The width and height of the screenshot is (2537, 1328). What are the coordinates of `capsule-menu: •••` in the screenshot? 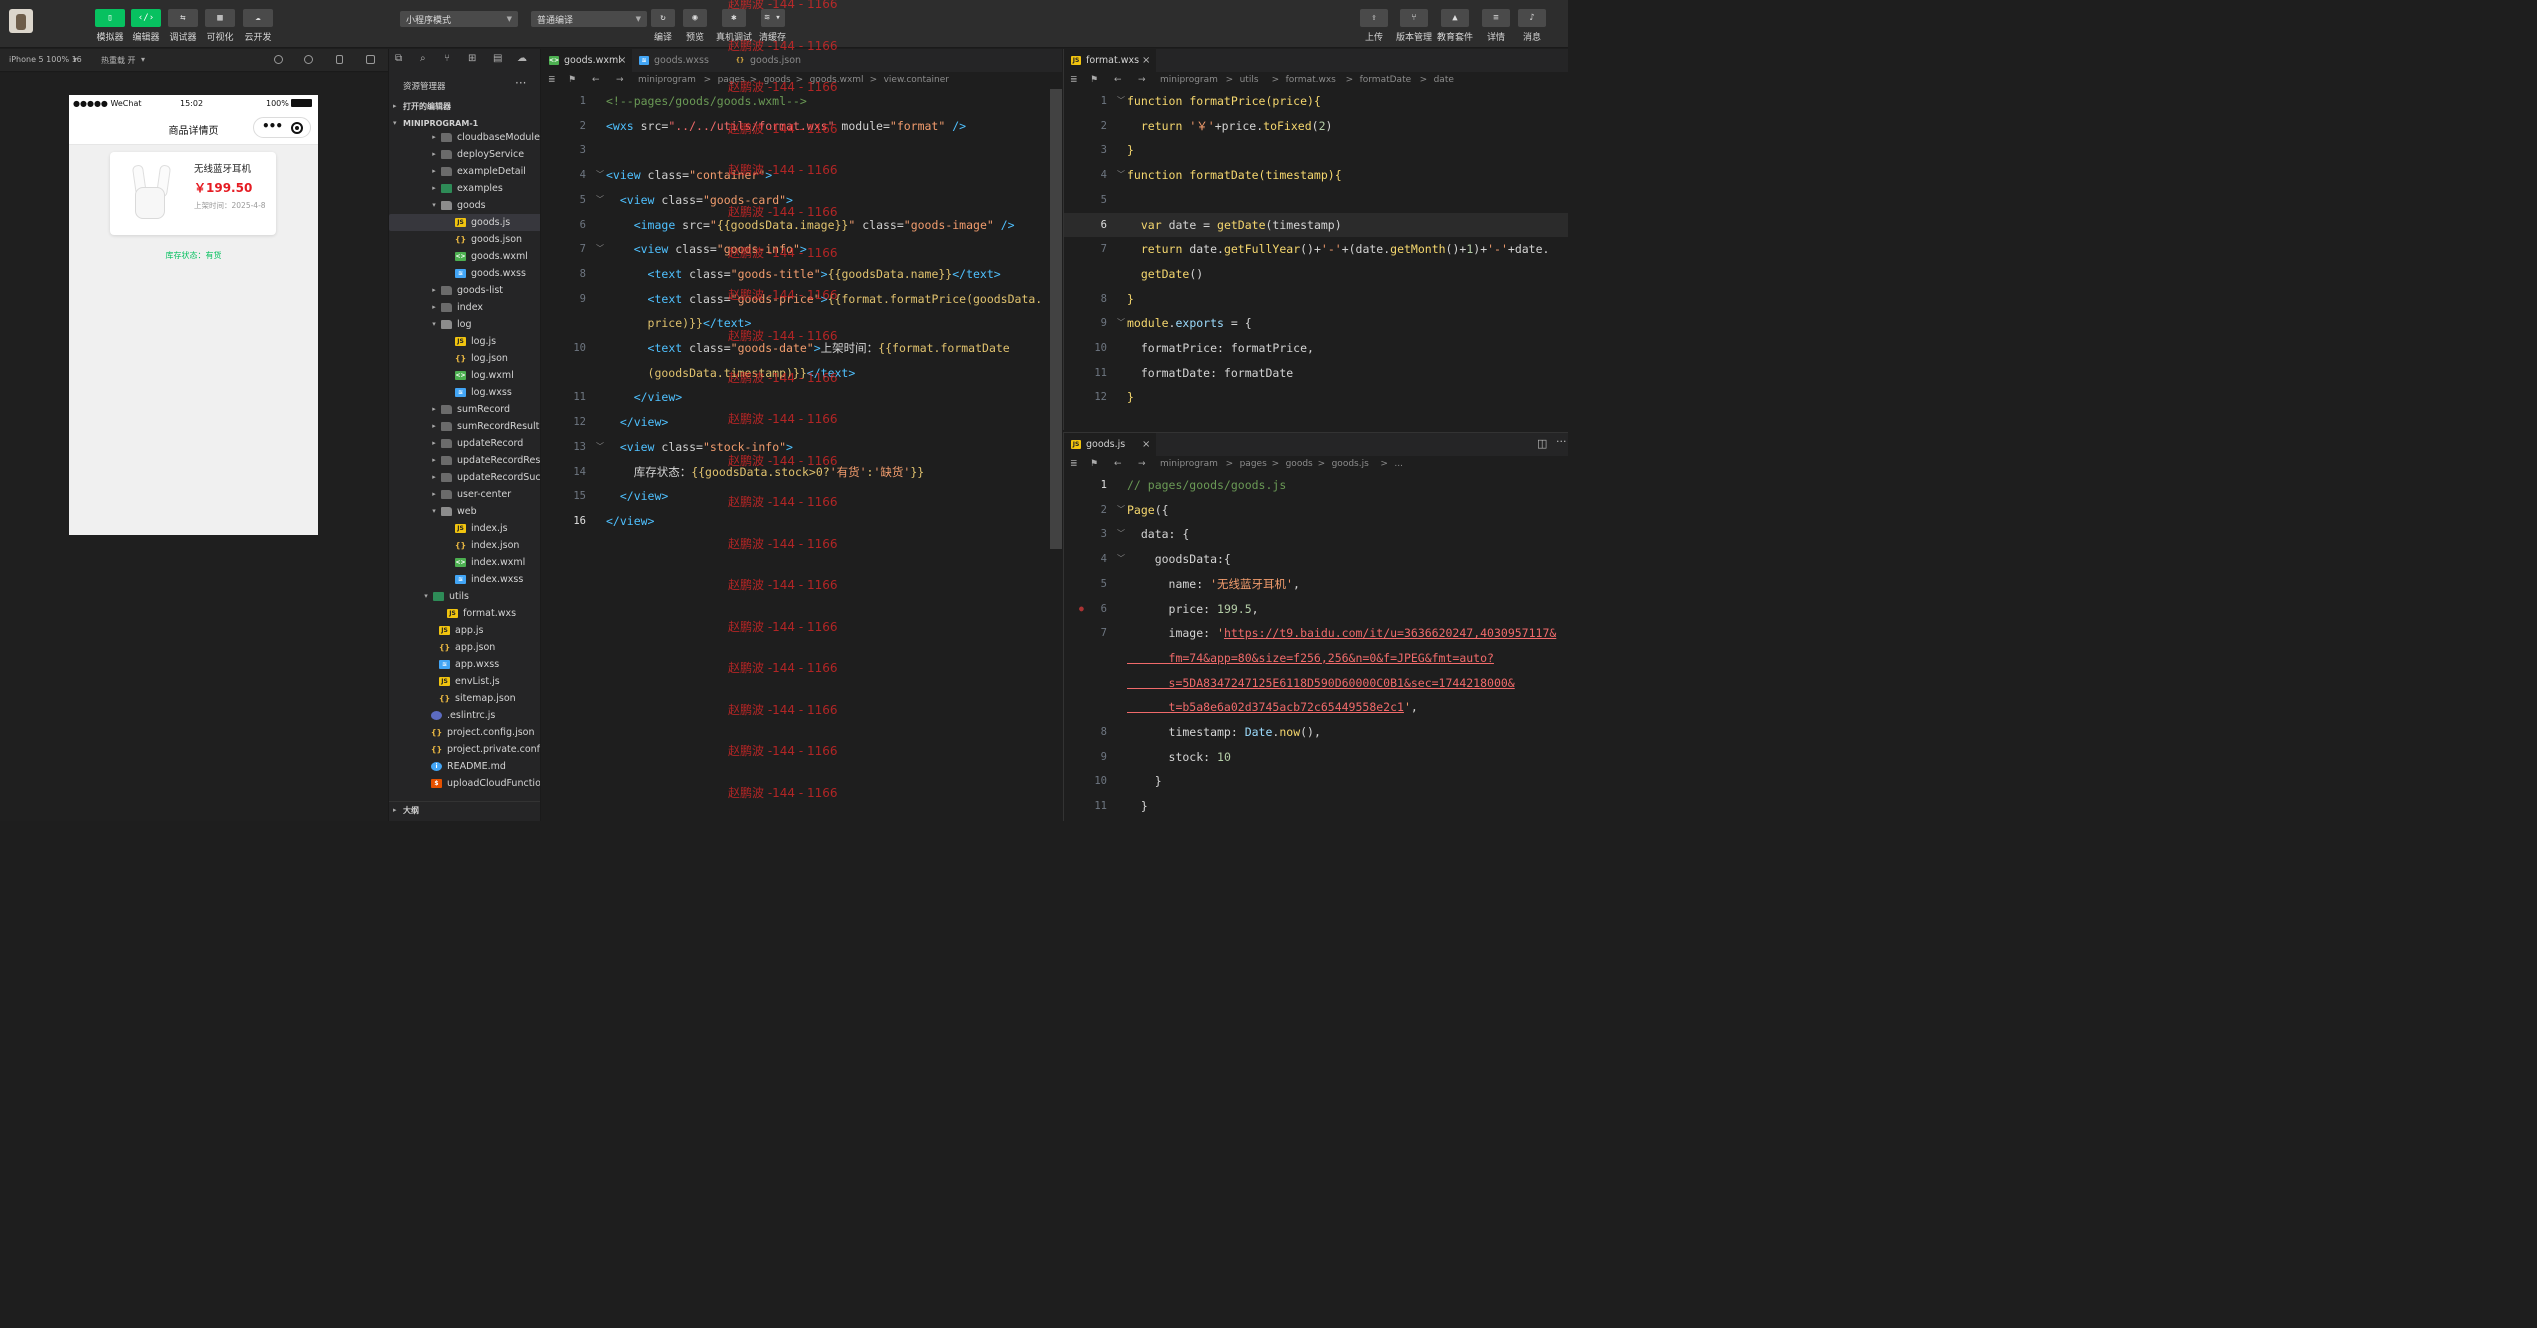 It's located at (282, 127).